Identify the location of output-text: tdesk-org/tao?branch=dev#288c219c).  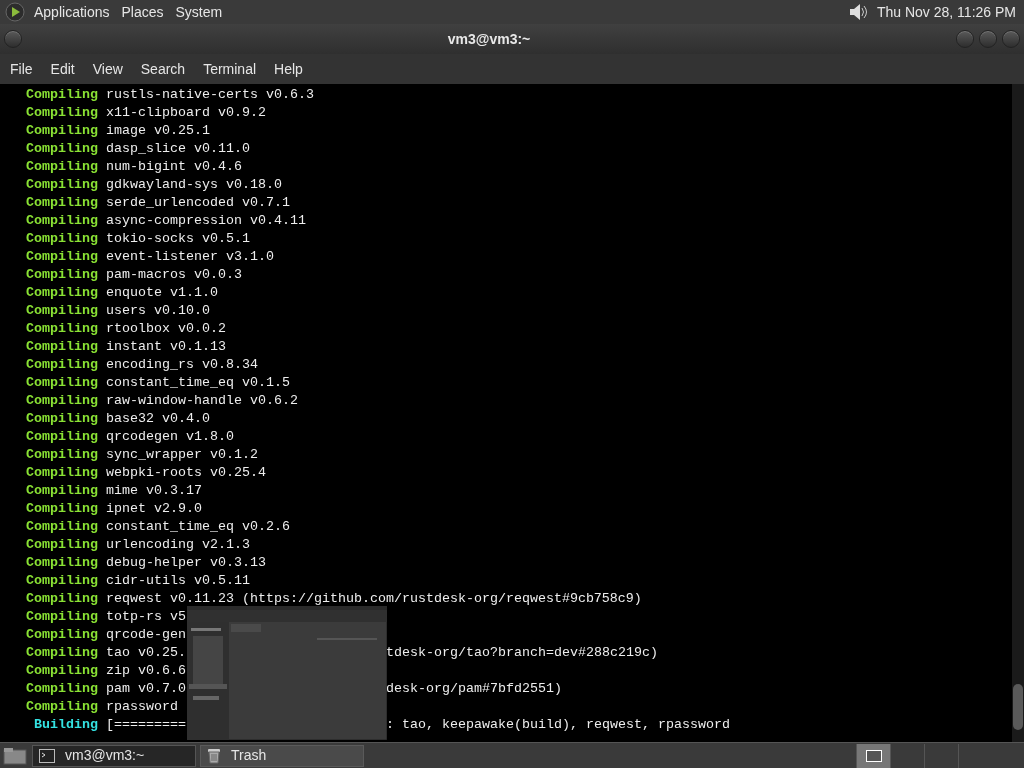
(522, 653).